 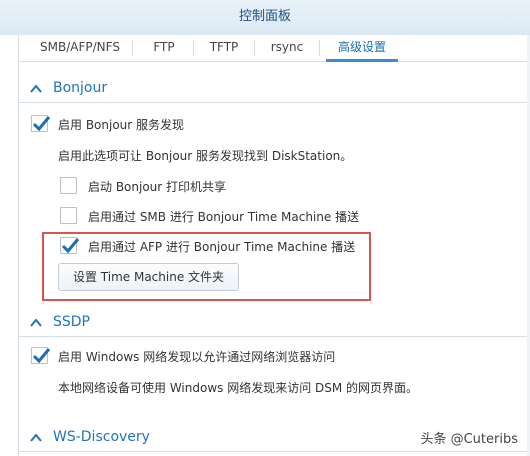 What do you see at coordinates (274, 89) in the screenshot?
I see `section-header-bonjour: Bonjour` at bounding box center [274, 89].